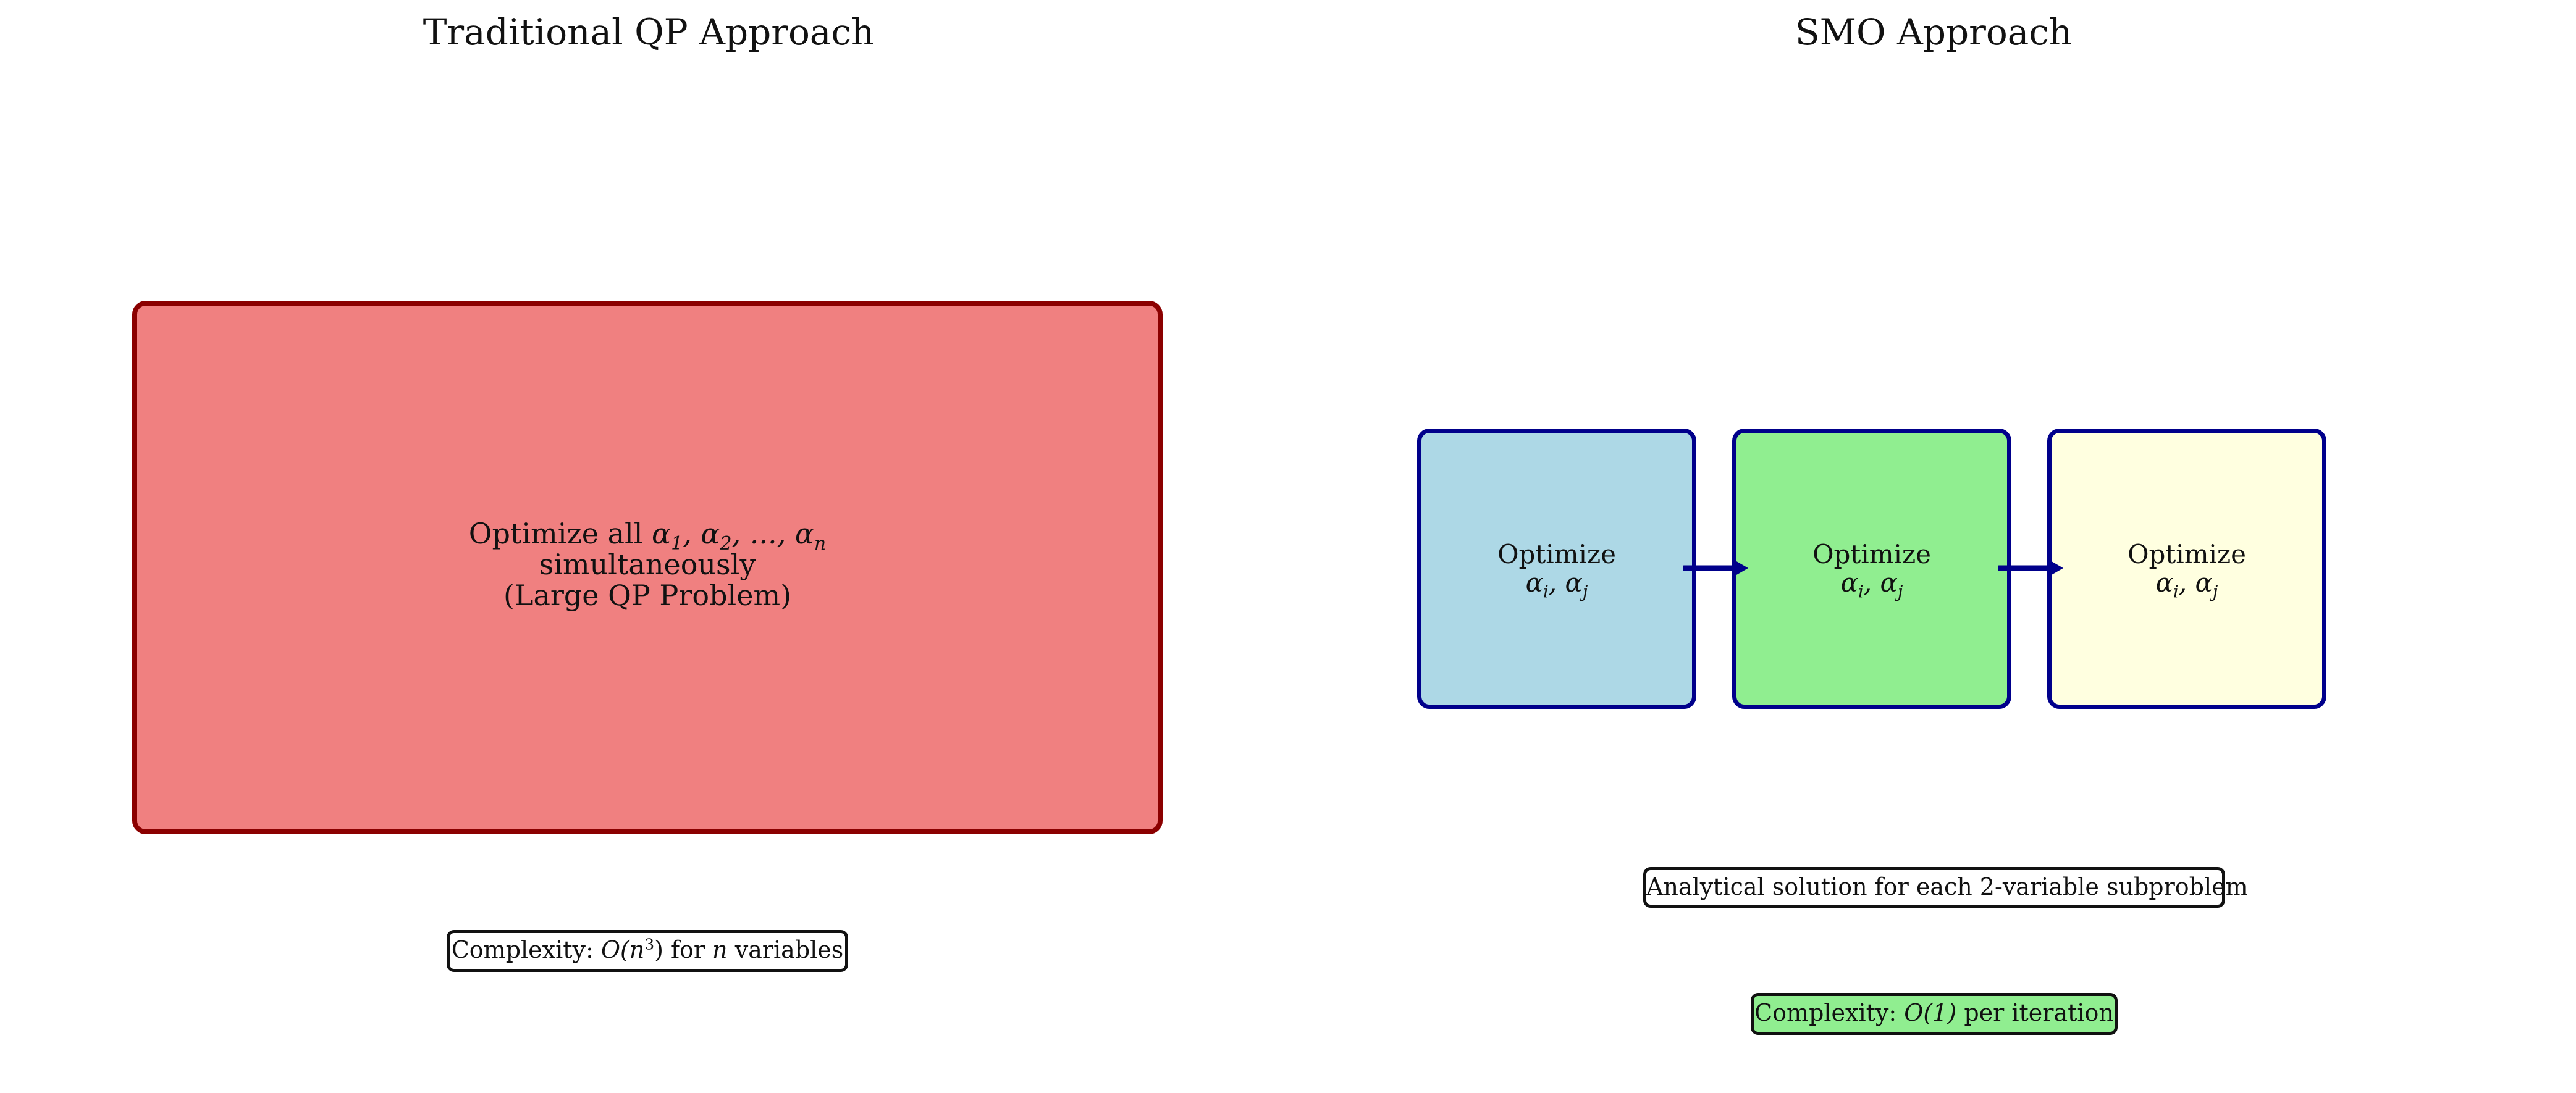 The height and width of the screenshot is (1093, 2576). I want to click on smo-step-1-sub-j: j, so click(1585, 592).